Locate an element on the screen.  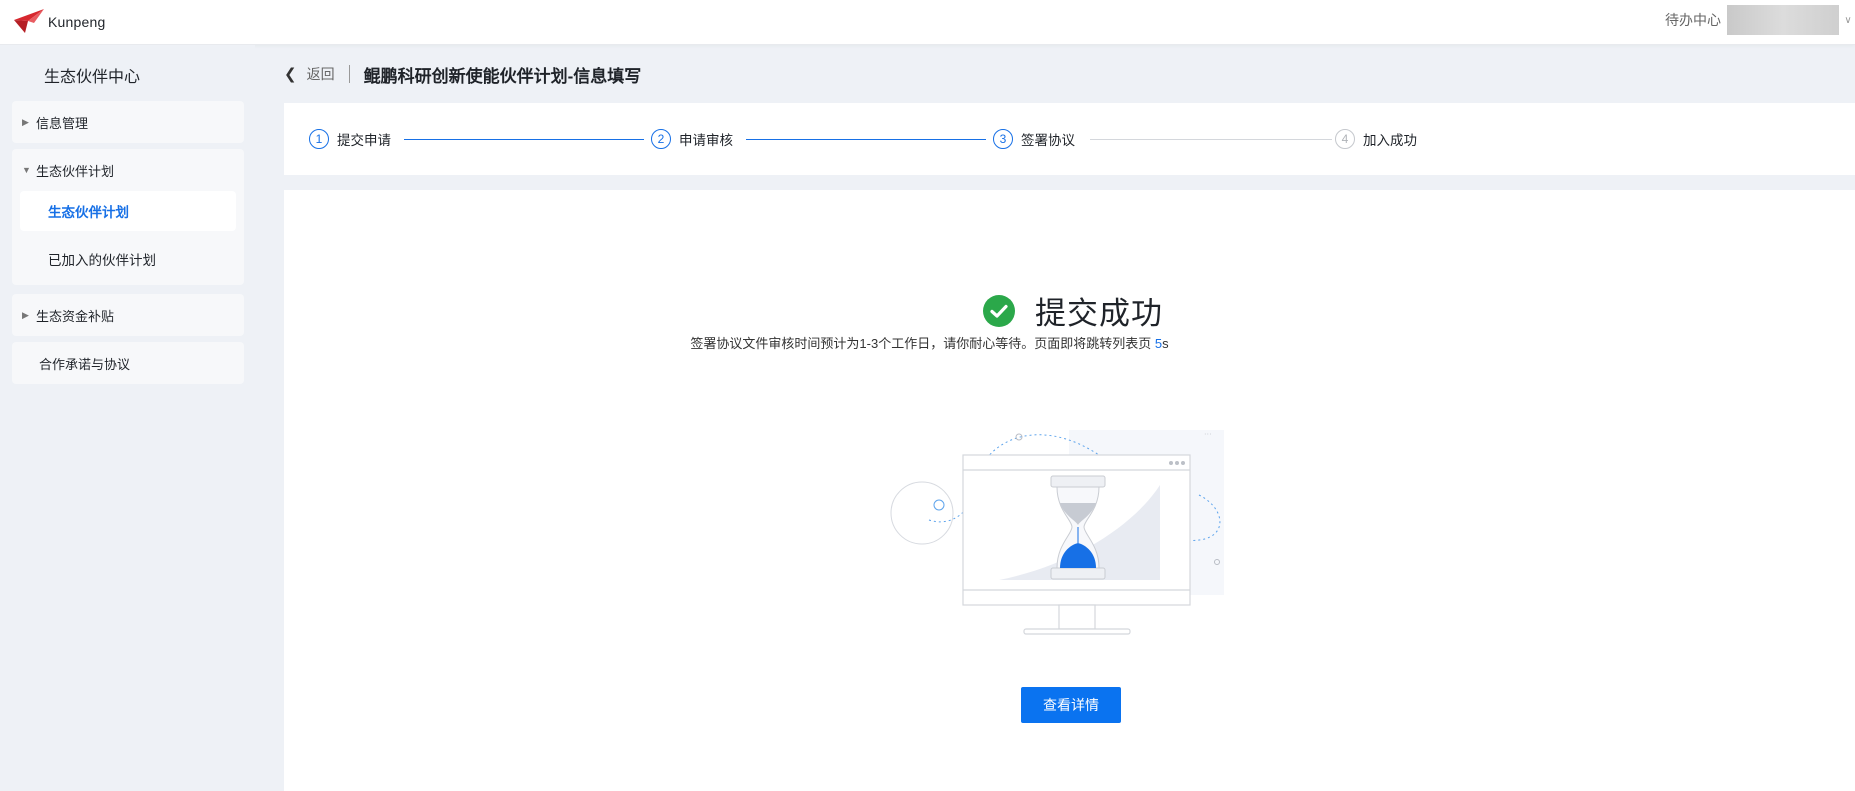
step-label: 申请审核 is located at coordinates (706, 140).